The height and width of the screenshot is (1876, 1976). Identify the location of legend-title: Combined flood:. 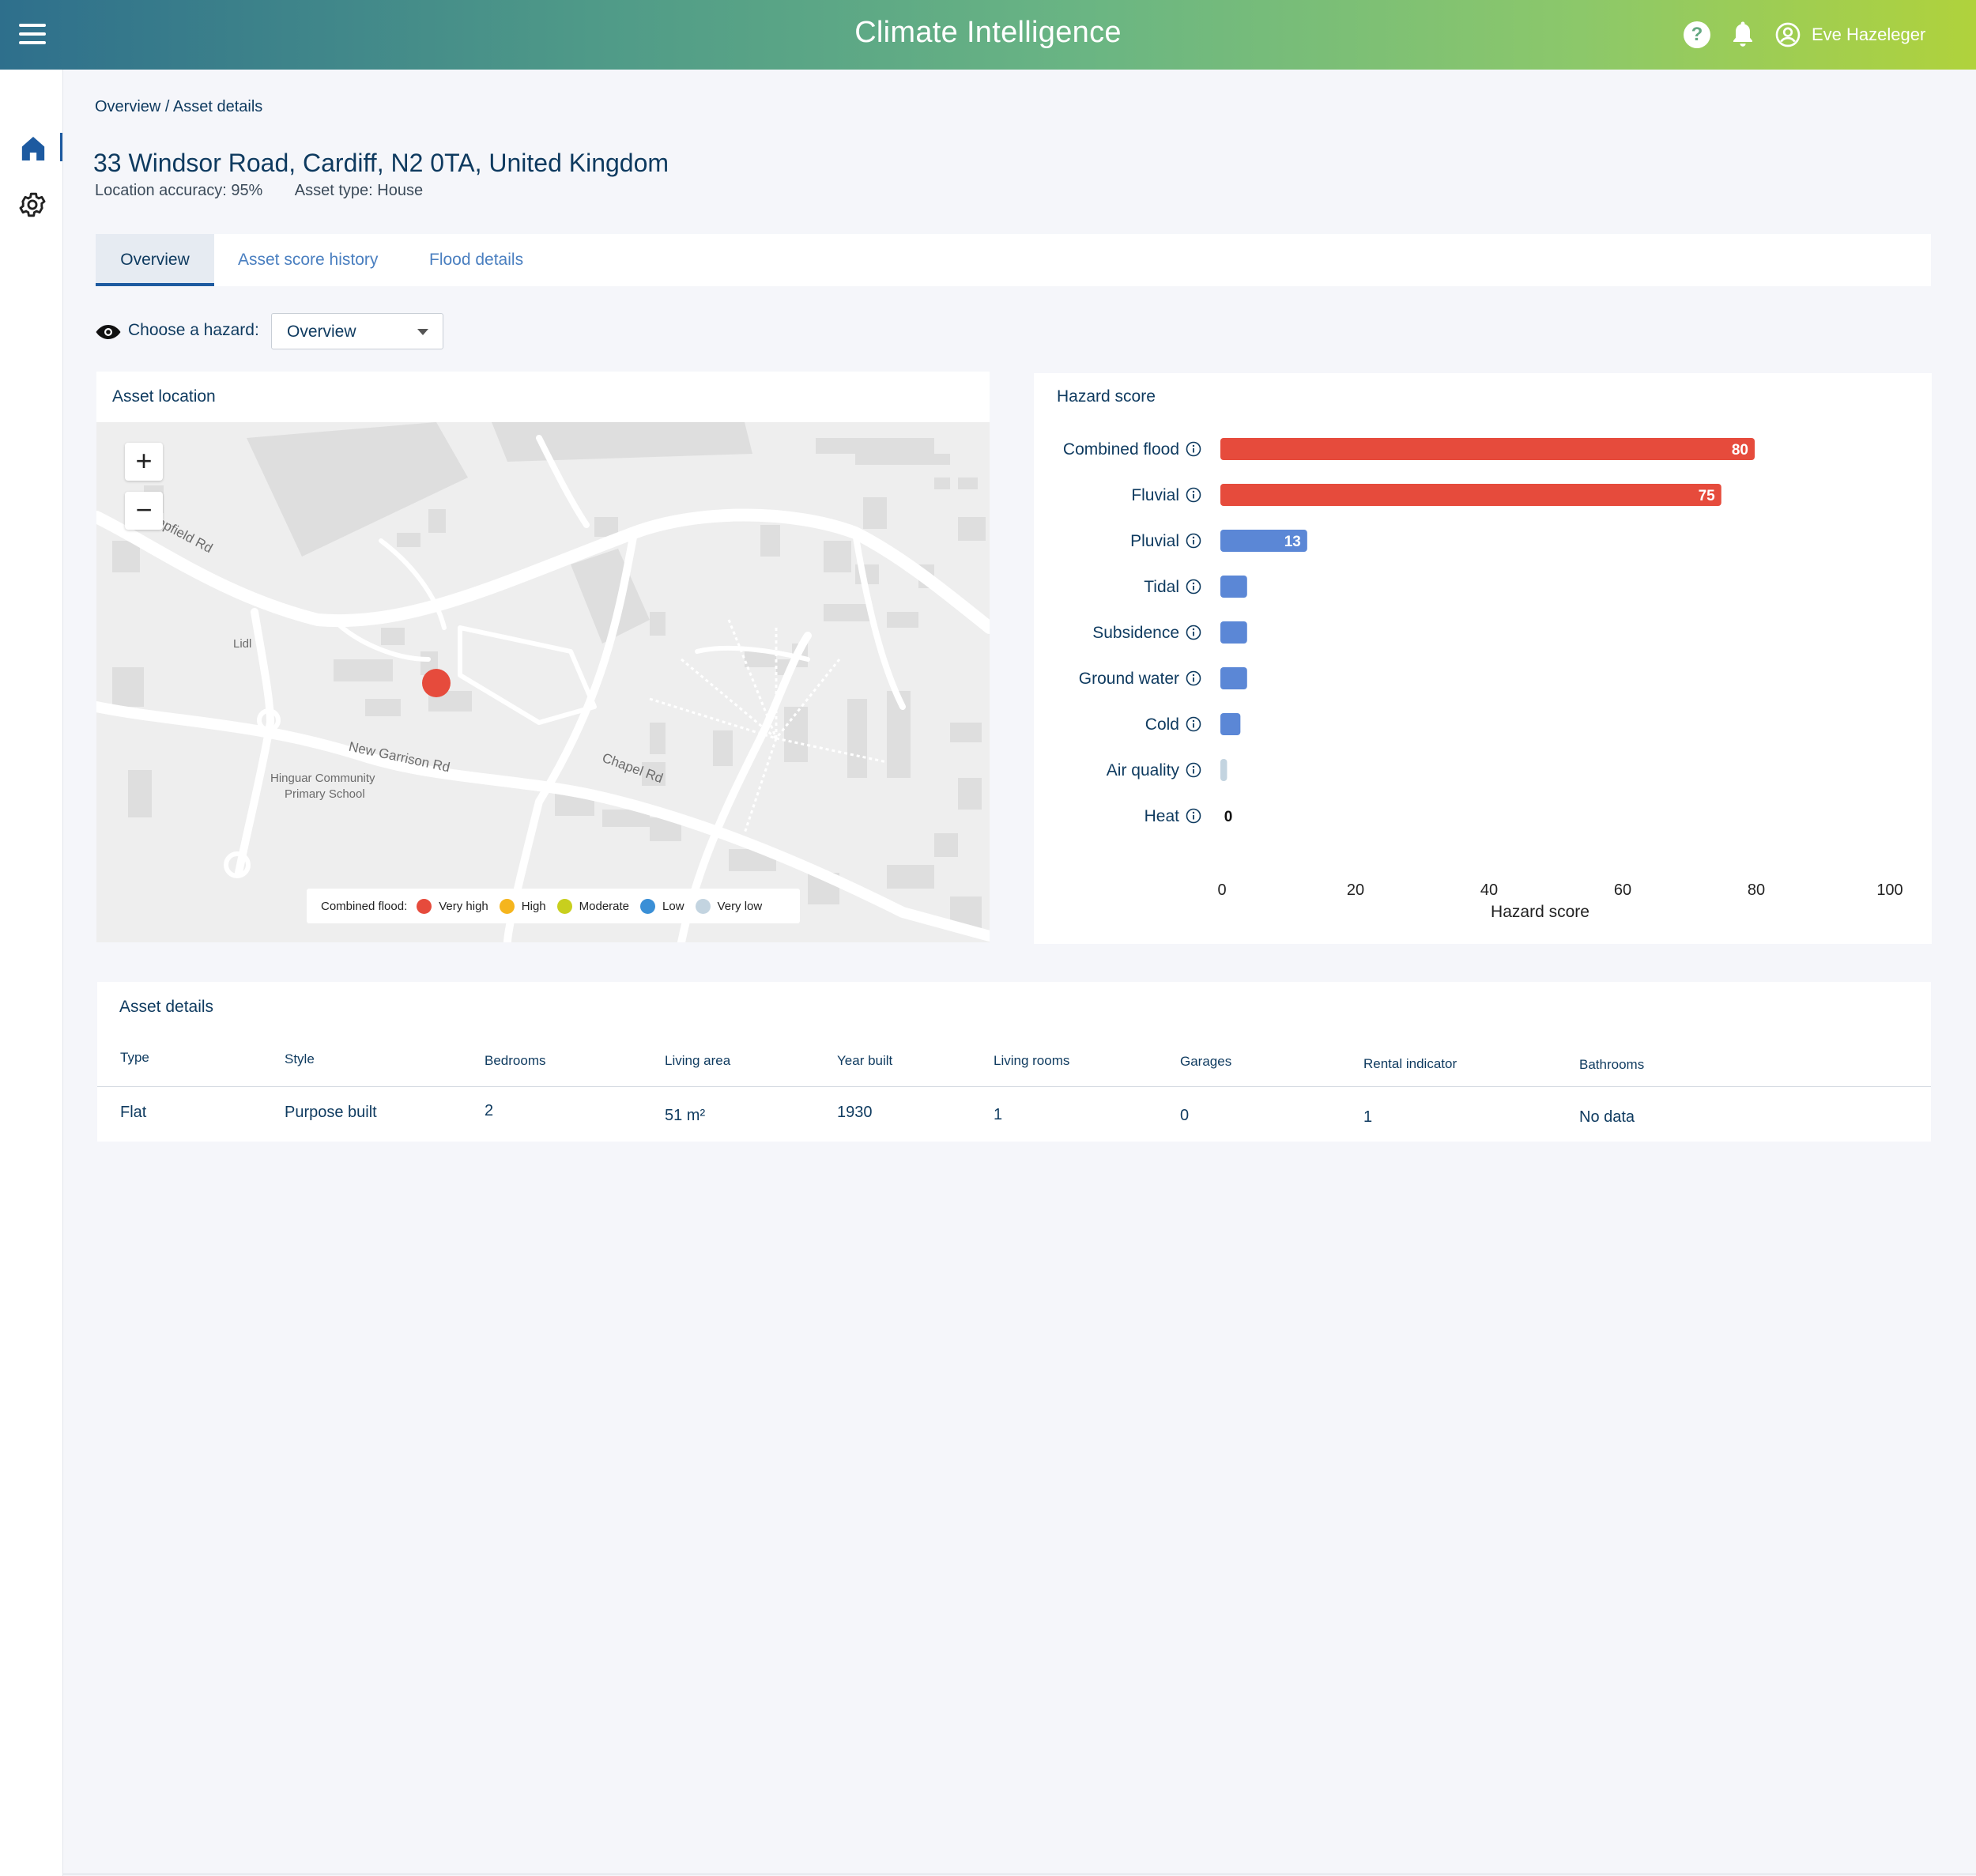
(364, 906).